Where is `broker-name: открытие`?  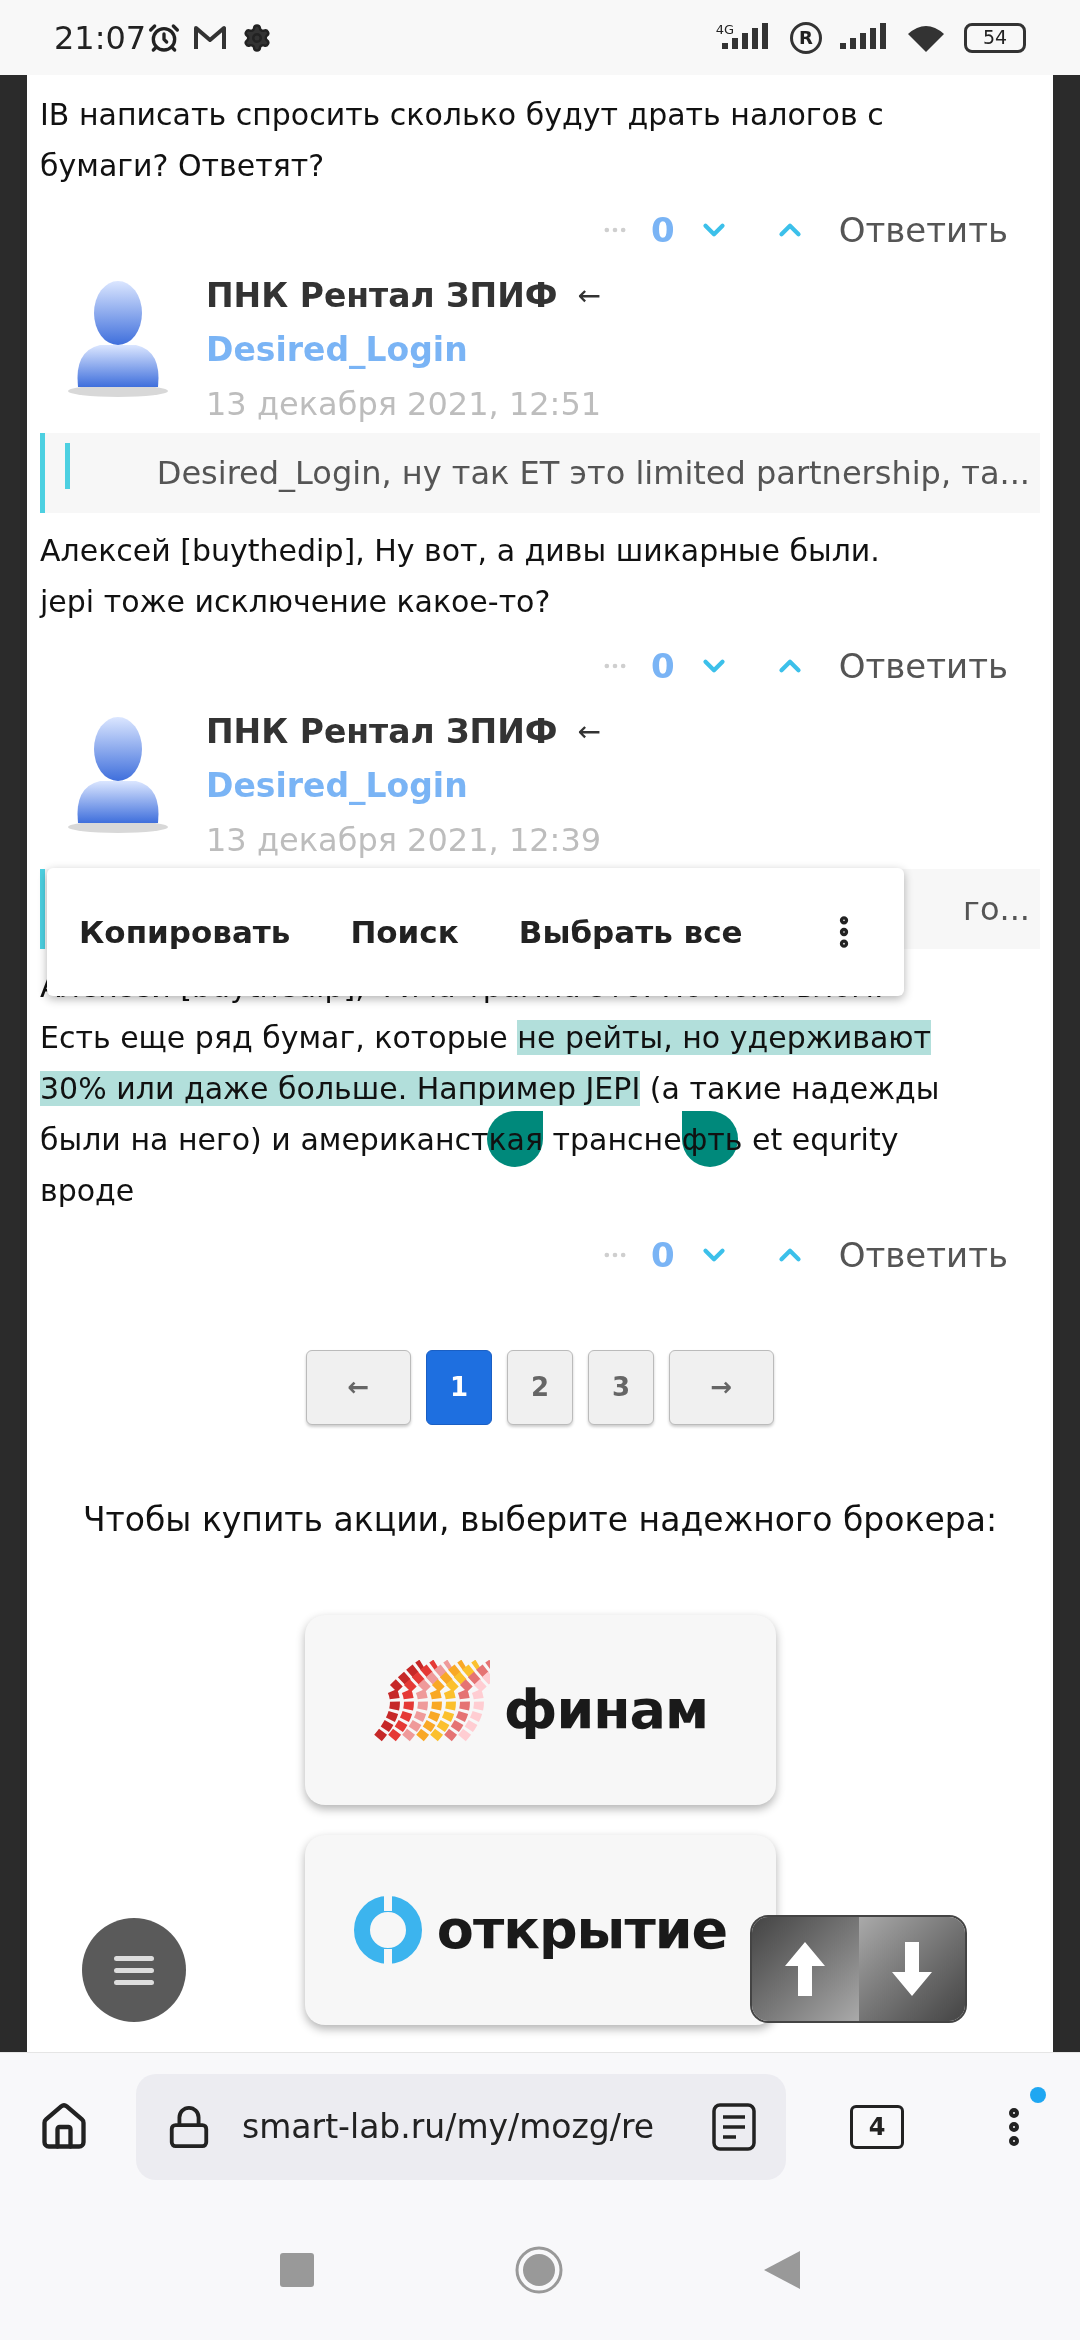 broker-name: открытие is located at coordinates (582, 1930).